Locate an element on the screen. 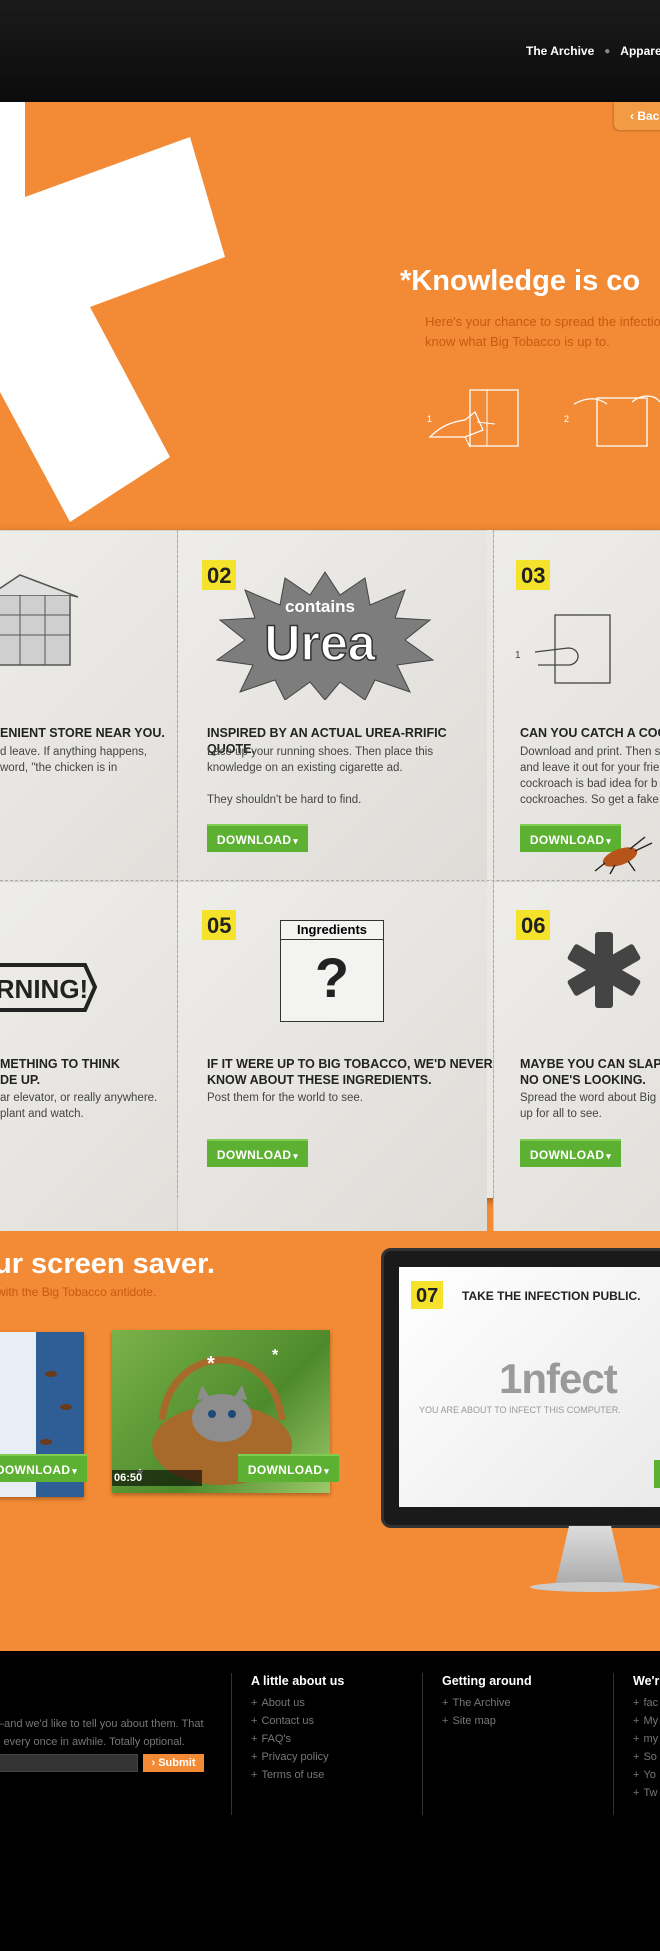  card-5-number: 05 is located at coordinates (219, 925).